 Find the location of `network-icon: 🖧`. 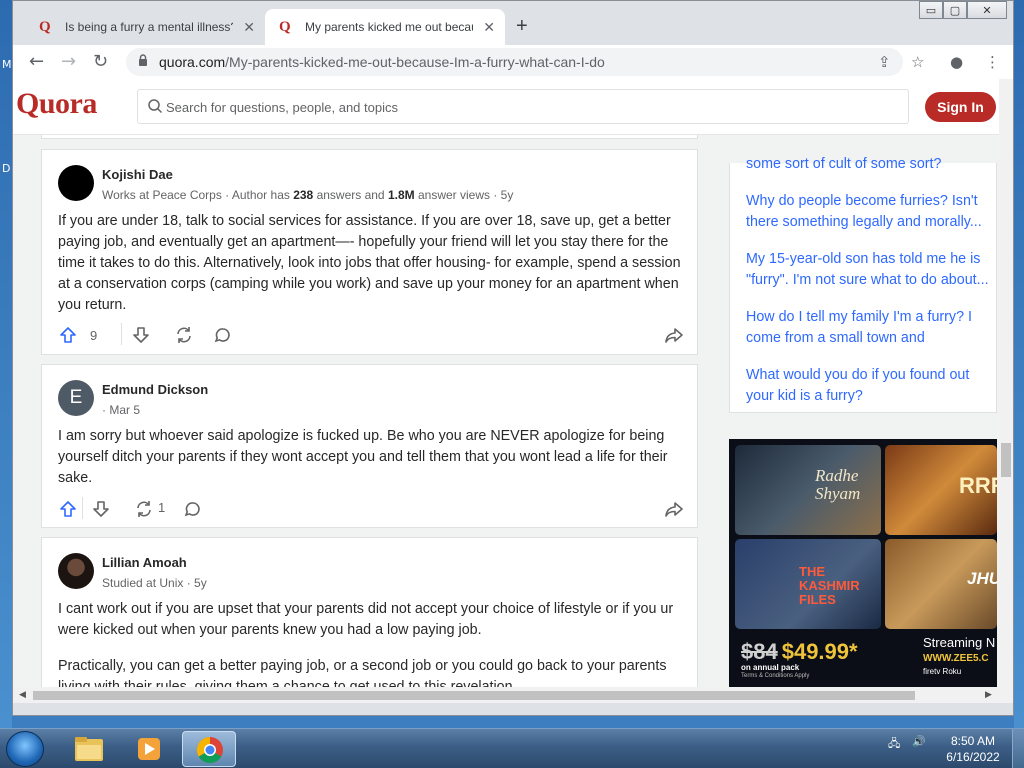

network-icon: 🖧 is located at coordinates (894, 744).